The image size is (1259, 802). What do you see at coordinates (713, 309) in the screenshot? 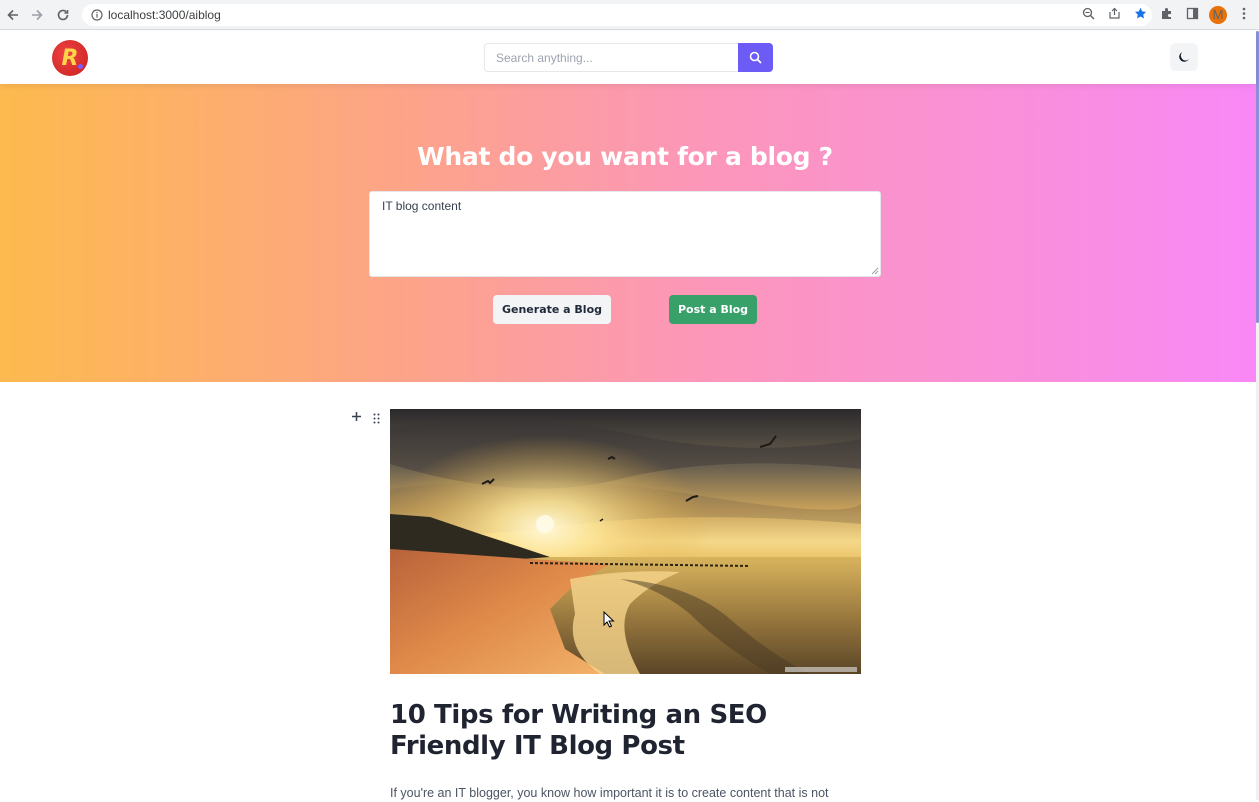
I see `post-blog-button: Post a Blog` at bounding box center [713, 309].